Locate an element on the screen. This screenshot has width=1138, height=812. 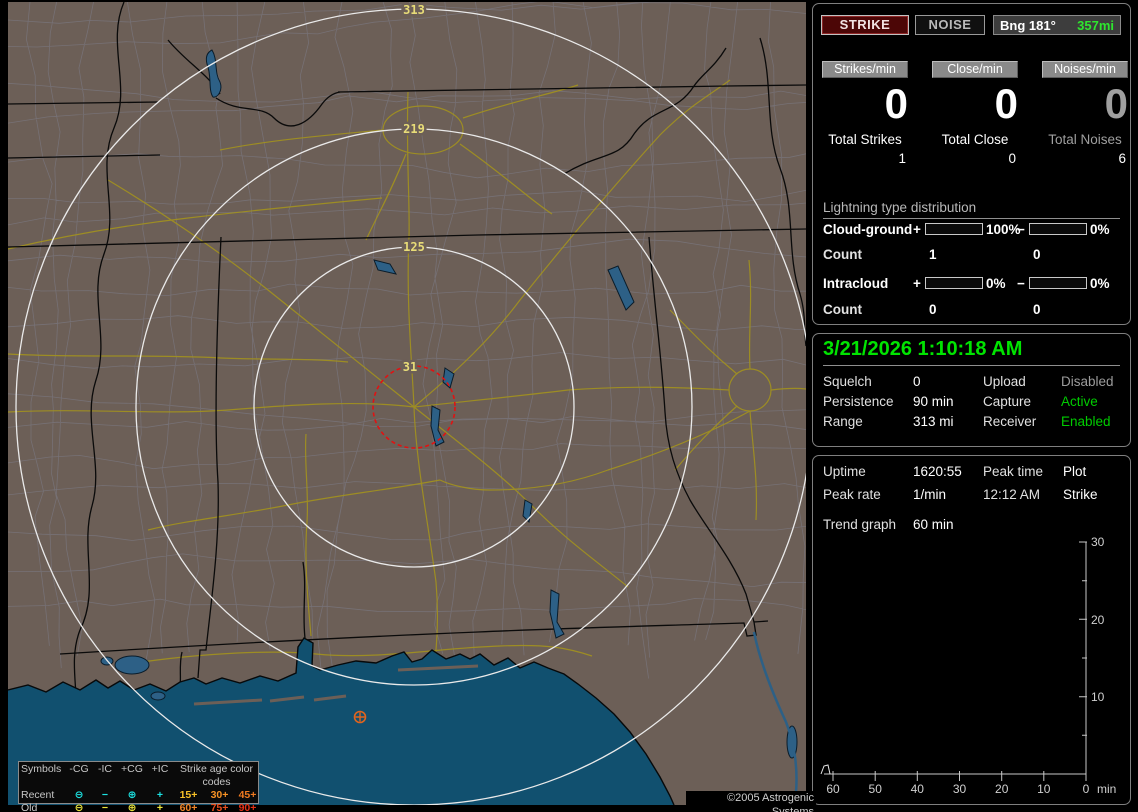
trend-graph-value: 60 min is located at coordinates (933, 524).